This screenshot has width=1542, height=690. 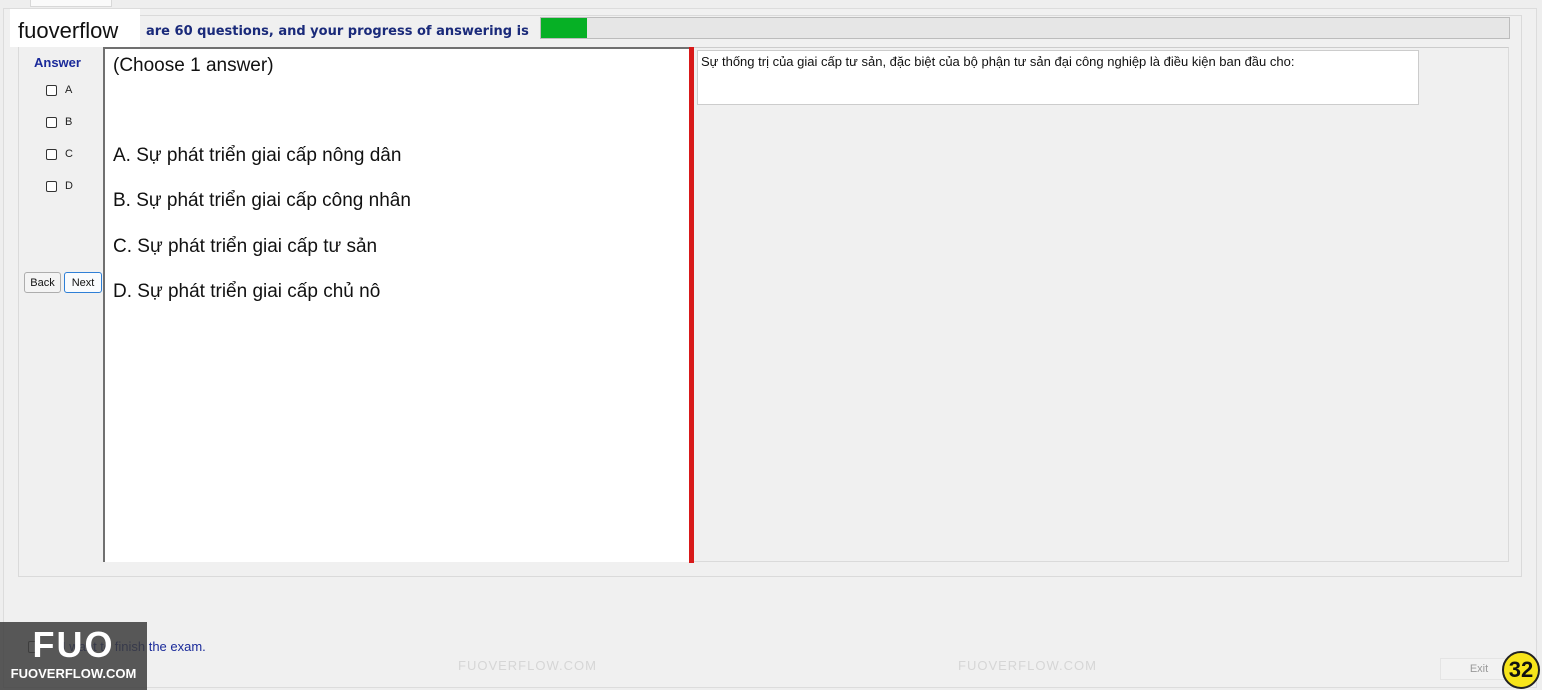 I want to click on back-button: Back, so click(x=42, y=282).